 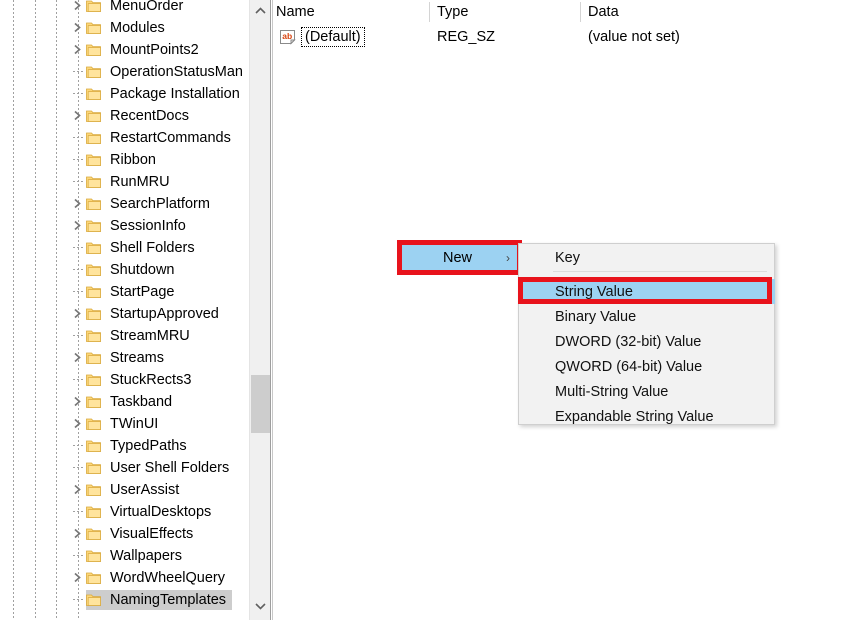 I want to click on tree-item-package-installation: Package Installation, so click(x=124, y=94).